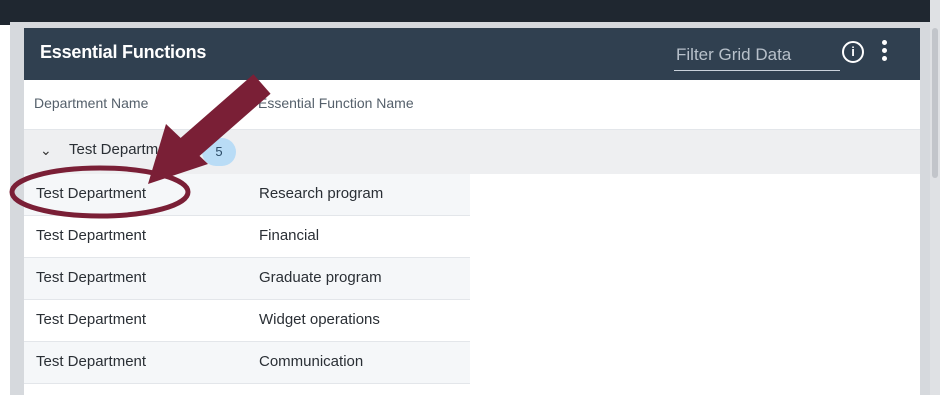  Describe the element at coordinates (311, 361) in the screenshot. I see `cell-function: Communication` at that location.